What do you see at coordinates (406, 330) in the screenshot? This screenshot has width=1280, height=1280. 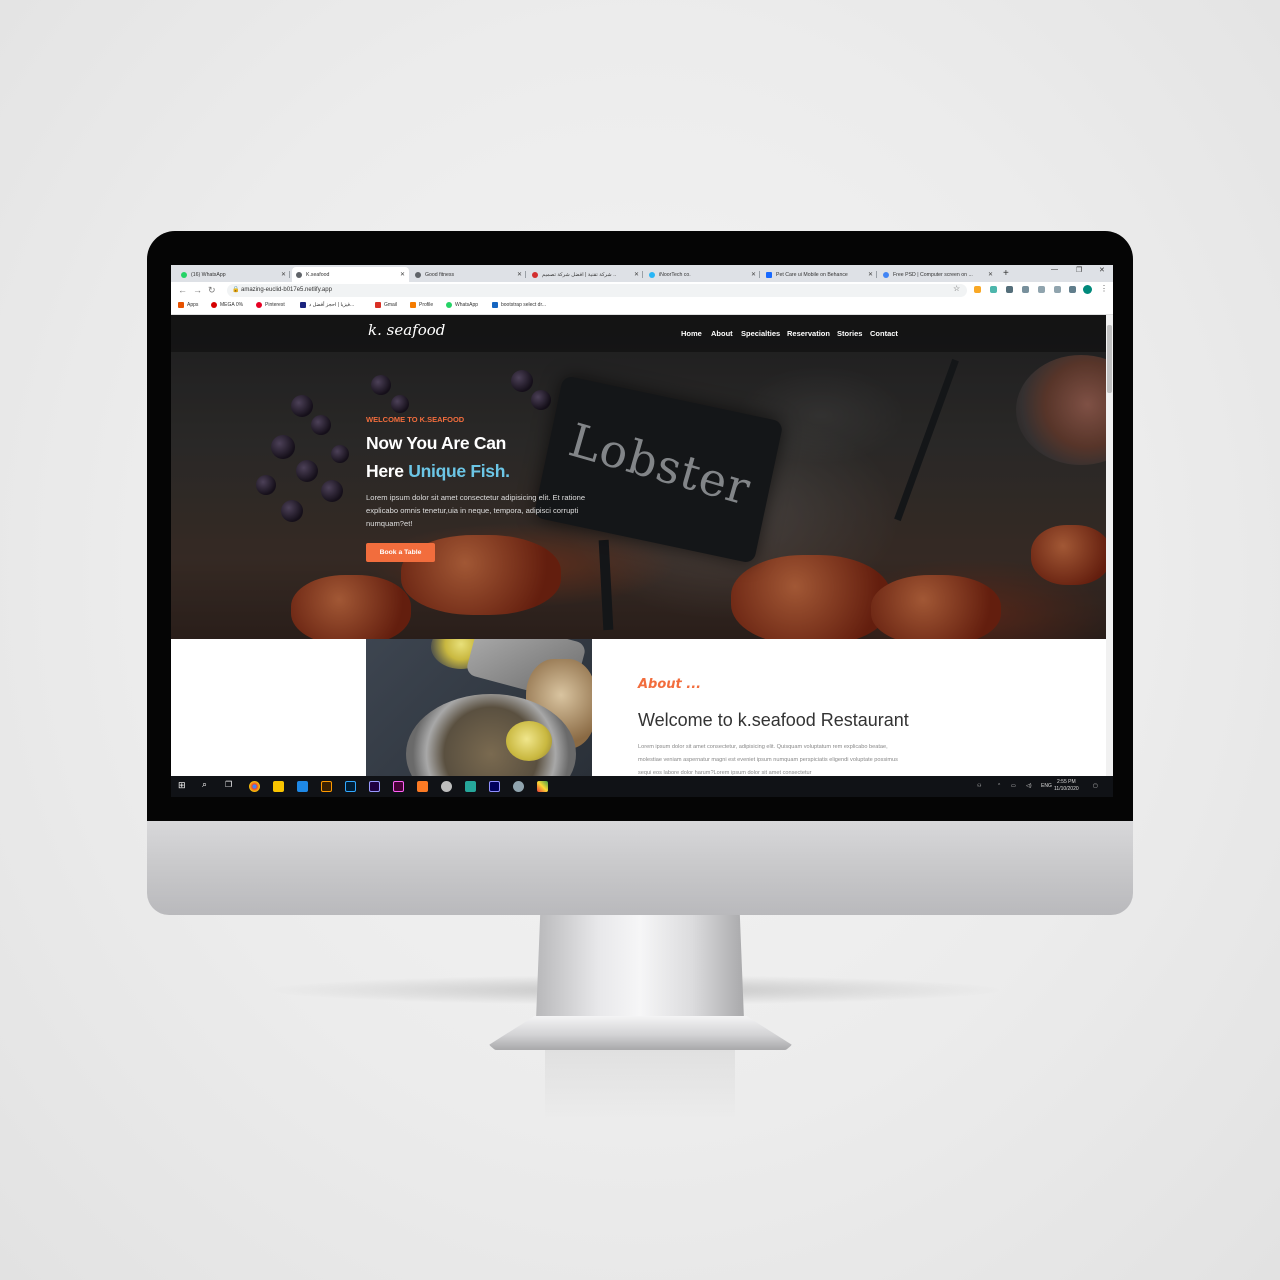 I see `site-logo: k. seafood` at bounding box center [406, 330].